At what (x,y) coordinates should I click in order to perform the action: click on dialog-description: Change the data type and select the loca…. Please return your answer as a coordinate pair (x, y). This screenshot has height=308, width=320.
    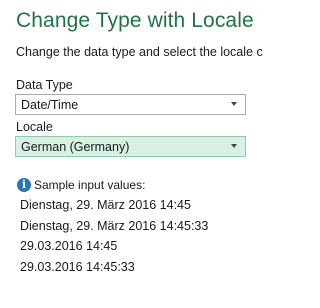
    Looking at the image, I should click on (139, 52).